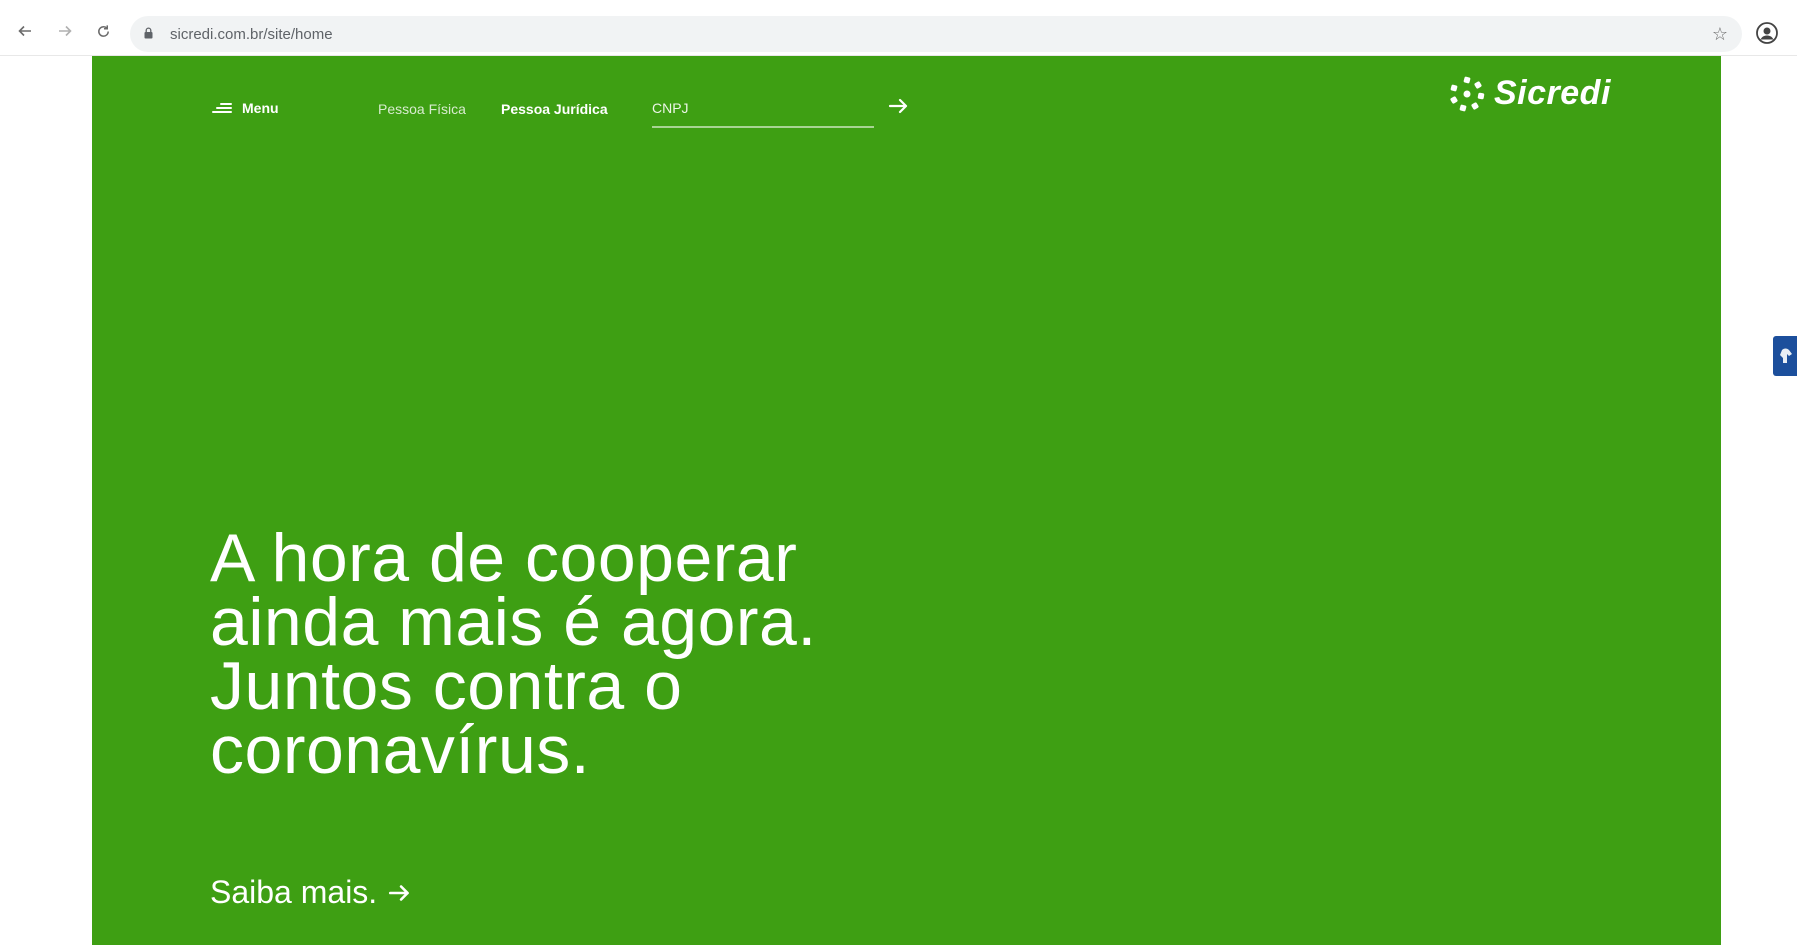 Image resolution: width=1797 pixels, height=945 pixels. I want to click on menu-label: Menu, so click(260, 108).